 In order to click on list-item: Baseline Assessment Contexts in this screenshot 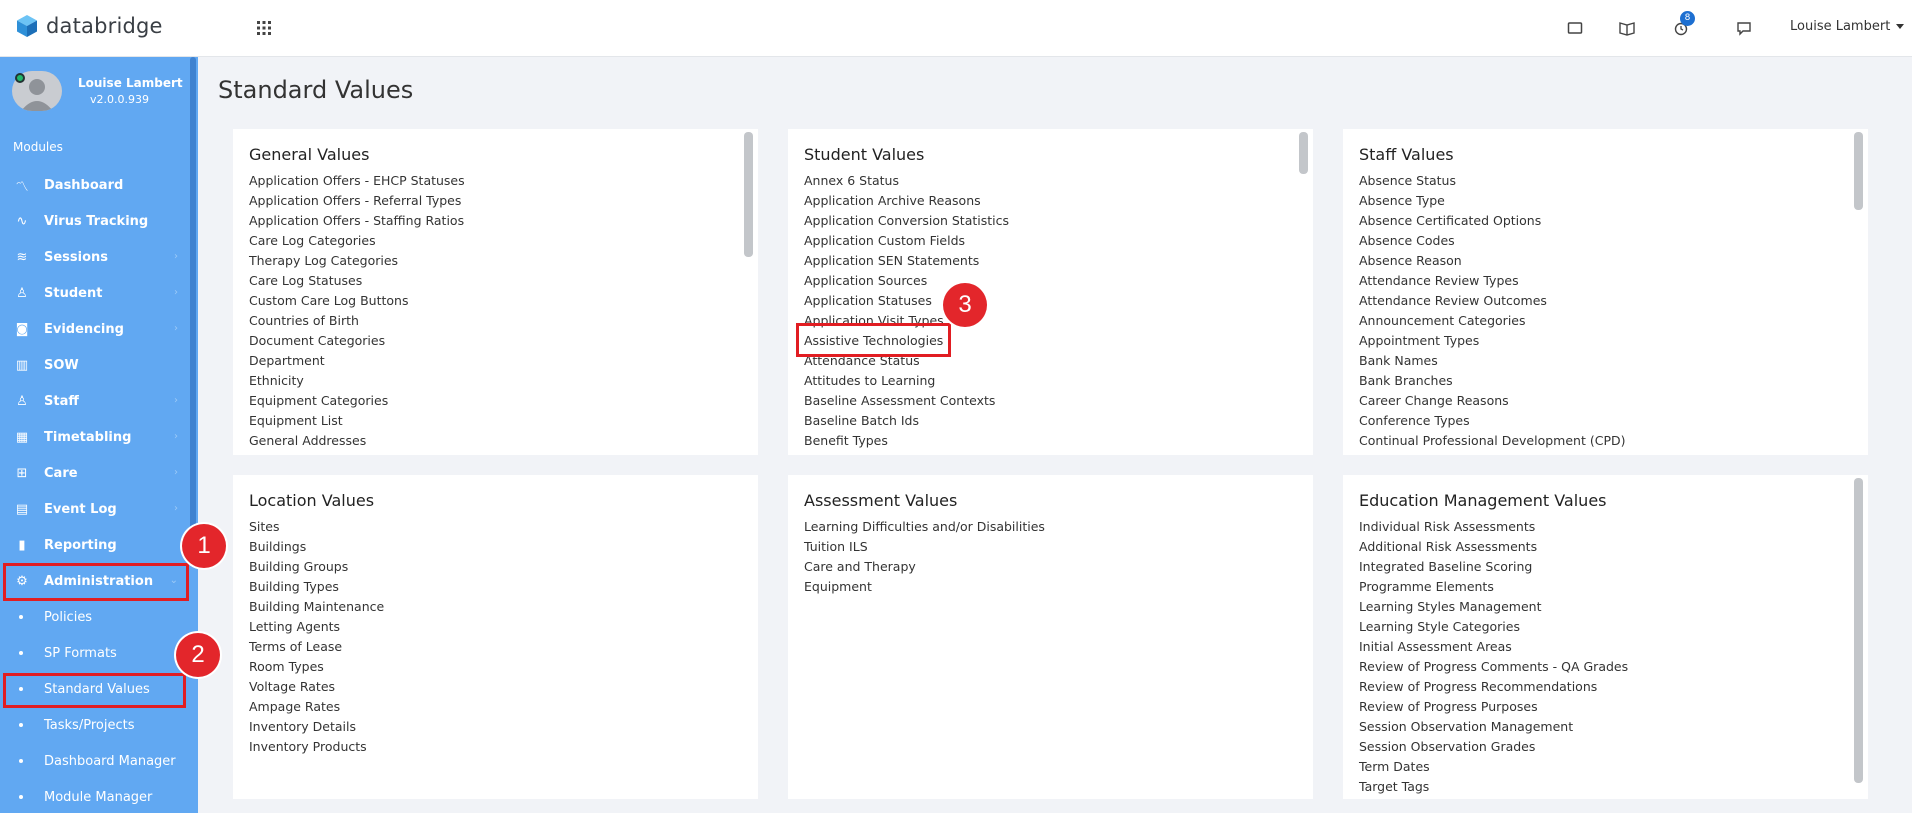, I will do `click(906, 401)`.